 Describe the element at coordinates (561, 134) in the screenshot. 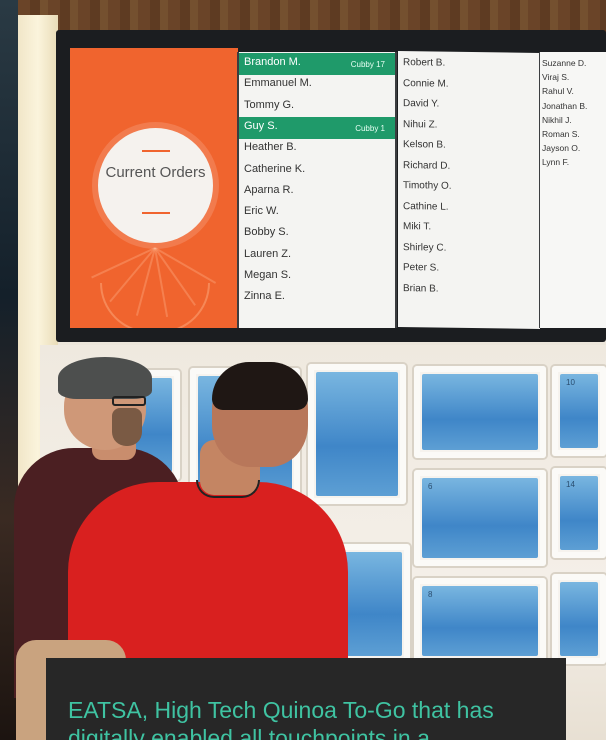

I see `order-name: Roman S.` at that location.